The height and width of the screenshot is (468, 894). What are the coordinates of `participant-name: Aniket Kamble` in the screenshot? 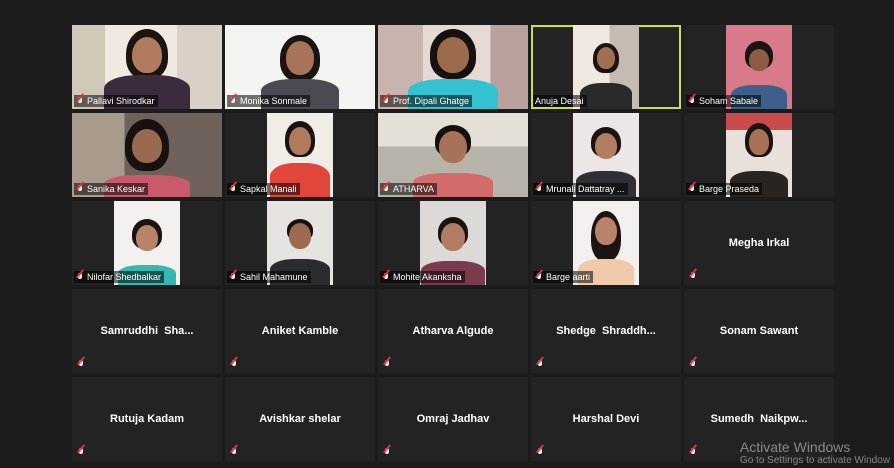 It's located at (300, 331).